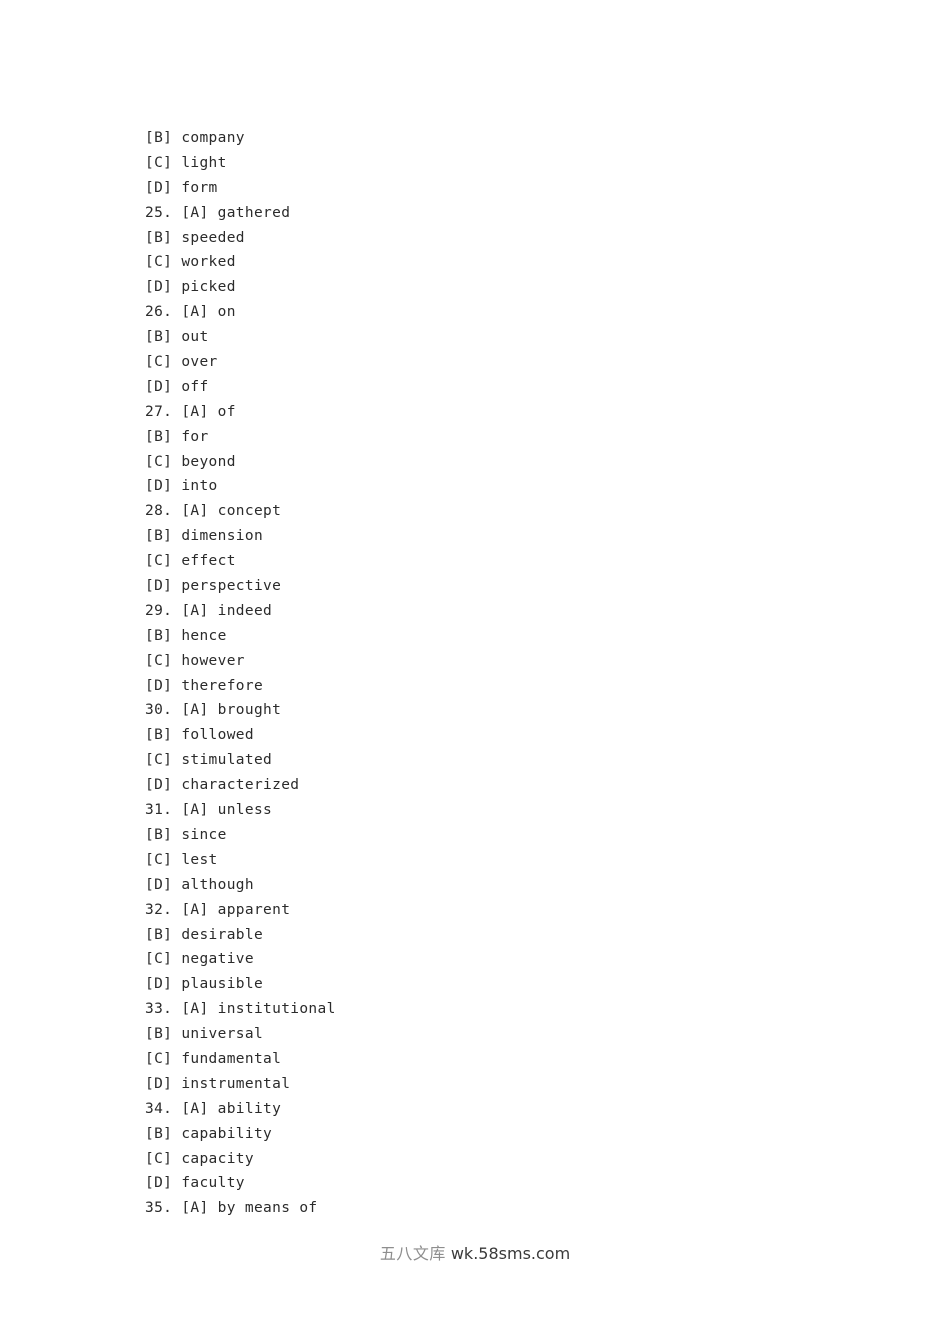 This screenshot has height=1344, width=950. What do you see at coordinates (218, 909) in the screenshot?
I see `option-line: 32. [A] apparent` at bounding box center [218, 909].